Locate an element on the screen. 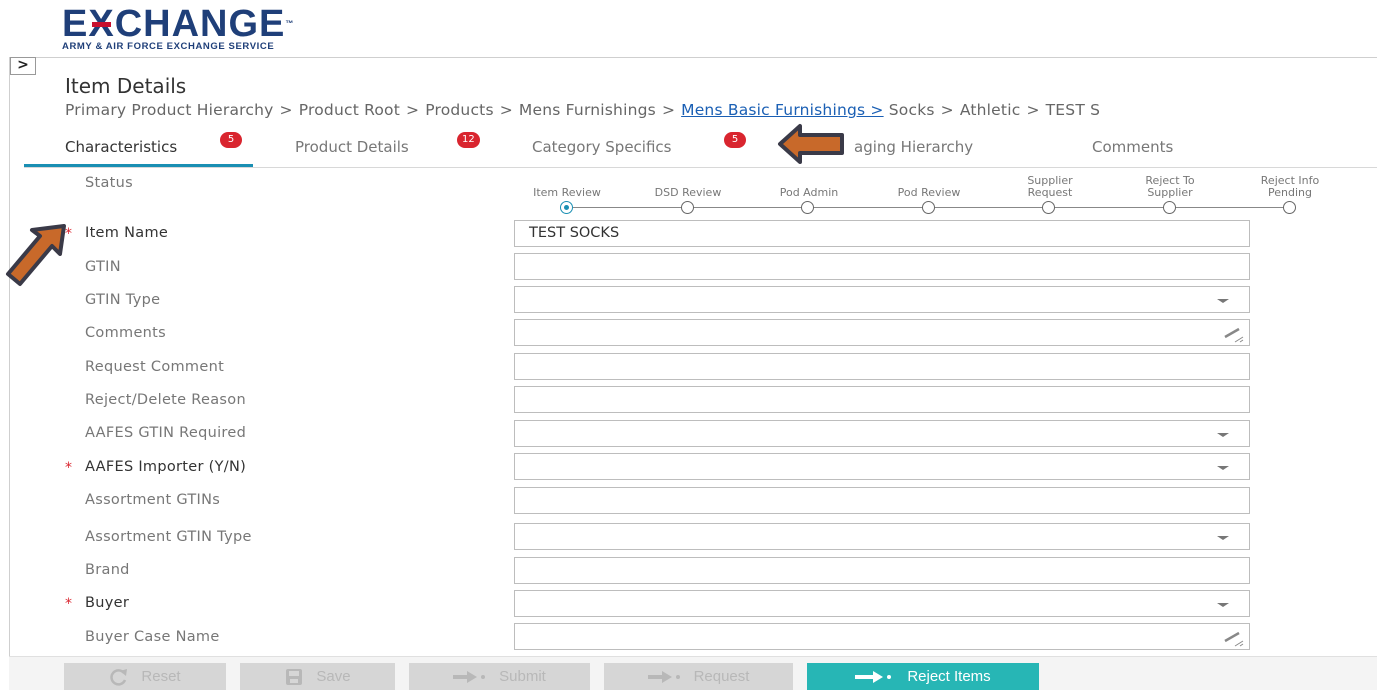  submit-button-label: Submit is located at coordinates (522, 677).